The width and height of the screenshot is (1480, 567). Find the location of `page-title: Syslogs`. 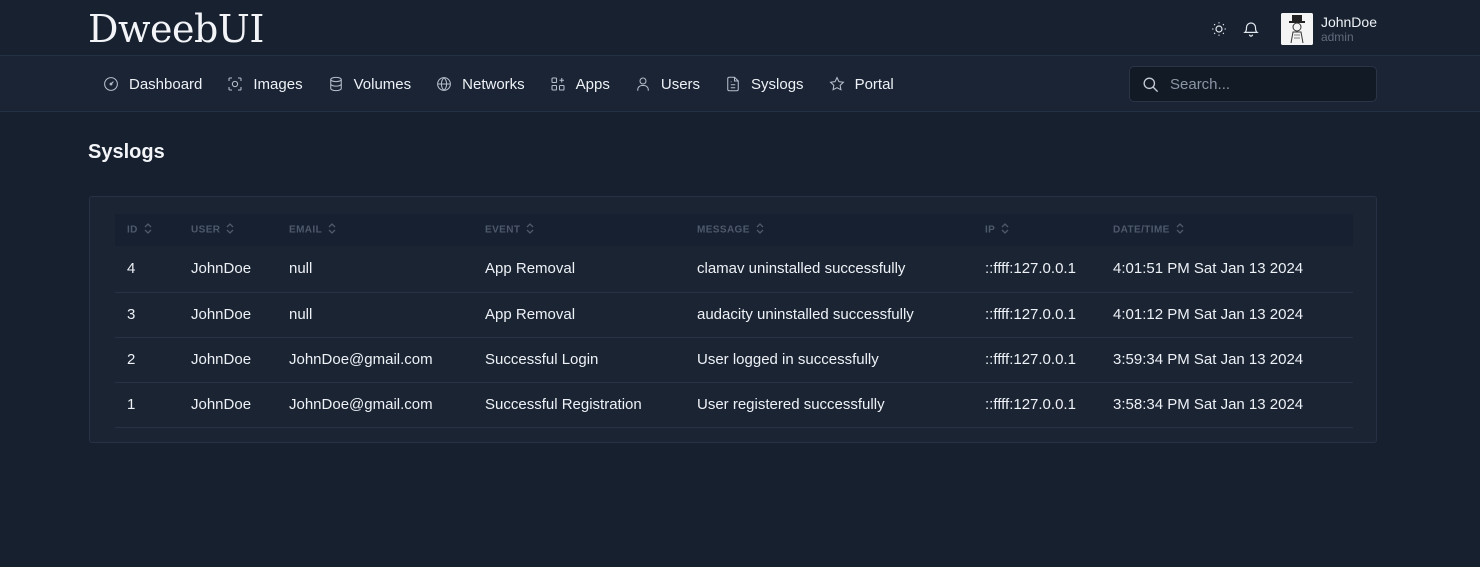

page-title: Syslogs is located at coordinates (126, 152).